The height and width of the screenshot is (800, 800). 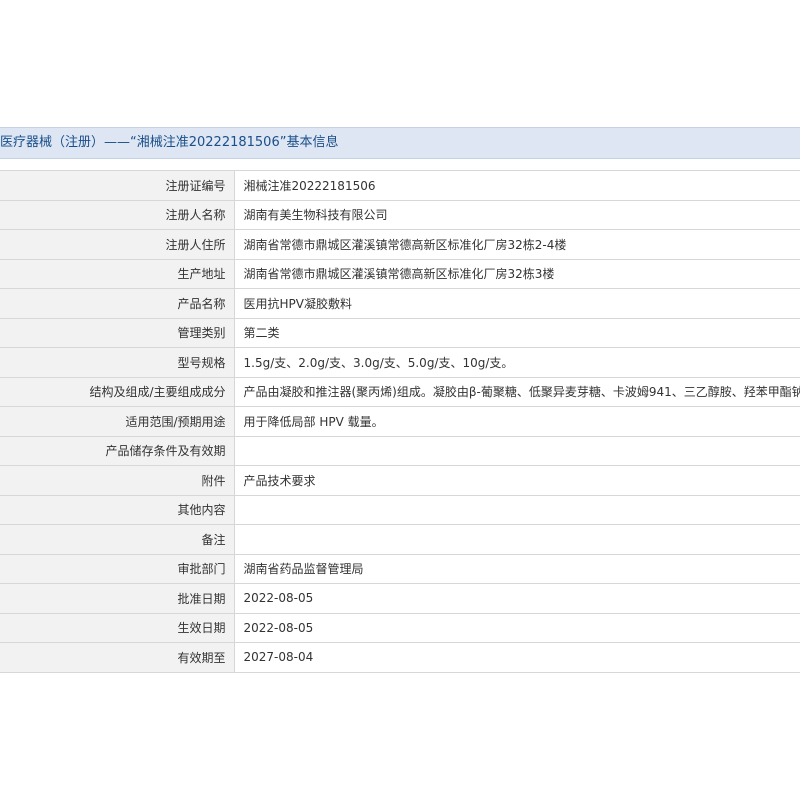 I want to click on row-value: 1.5g/支、2.0g/支、3.0g/支、5.0g/支、10g/支。, so click(x=517, y=362).